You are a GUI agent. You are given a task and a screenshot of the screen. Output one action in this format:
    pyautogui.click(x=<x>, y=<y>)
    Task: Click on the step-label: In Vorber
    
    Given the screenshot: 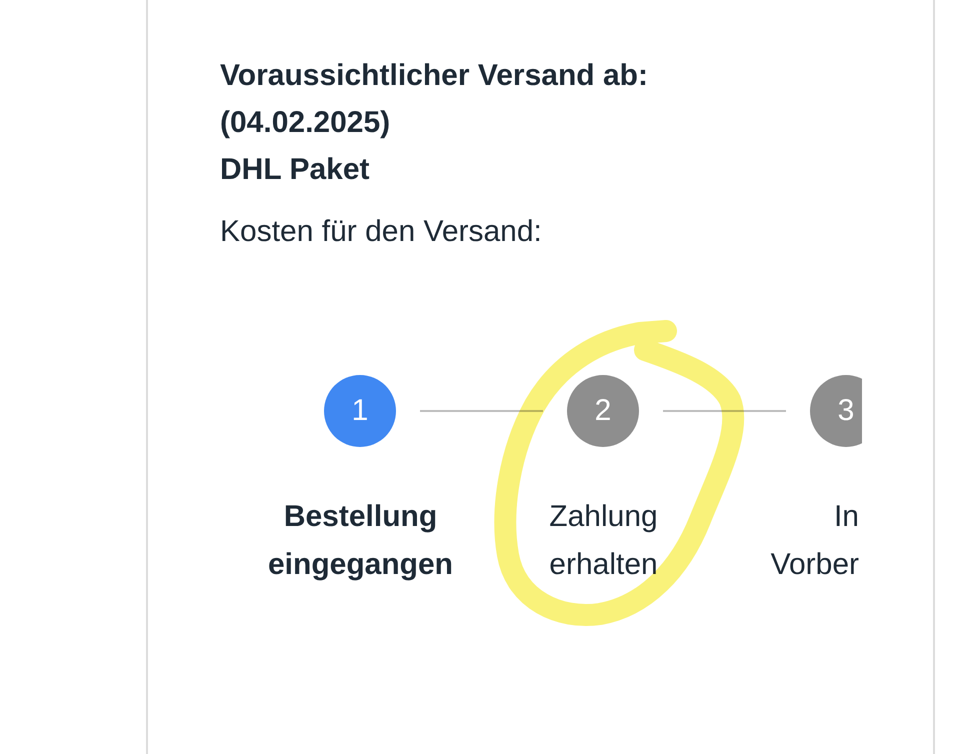 What is the action you would take?
    pyautogui.click(x=814, y=541)
    